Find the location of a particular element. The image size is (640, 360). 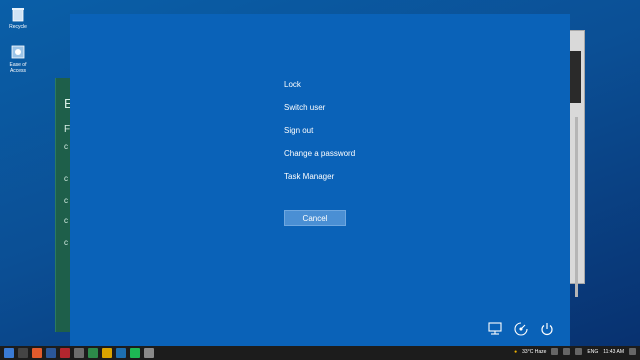

desktop-icon-recycle: Recycle is located at coordinates (18, 18).